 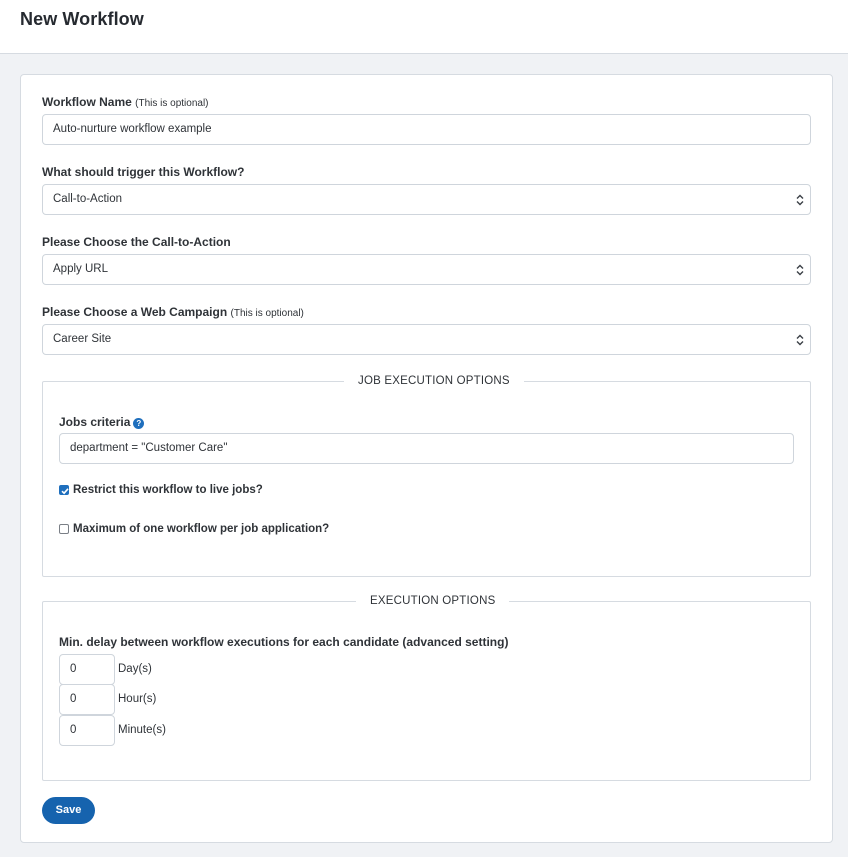 What do you see at coordinates (82, 339) in the screenshot?
I see `web-campaign-value: Career Site` at bounding box center [82, 339].